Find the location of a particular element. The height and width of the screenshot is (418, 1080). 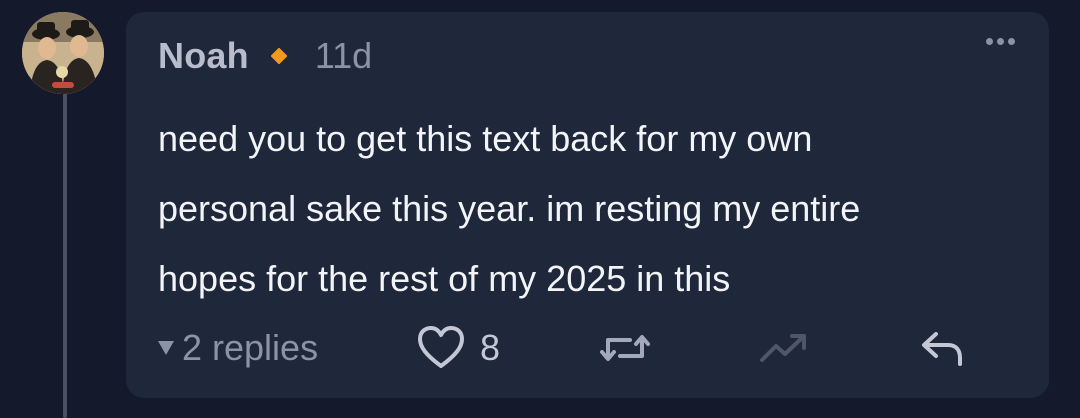

comment-header: Noah 11d is located at coordinates (265, 56).